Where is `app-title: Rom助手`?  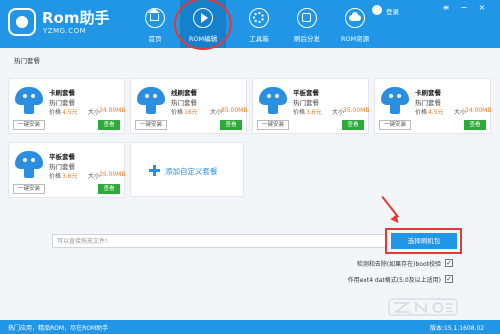 app-title: Rom助手 is located at coordinates (76, 18).